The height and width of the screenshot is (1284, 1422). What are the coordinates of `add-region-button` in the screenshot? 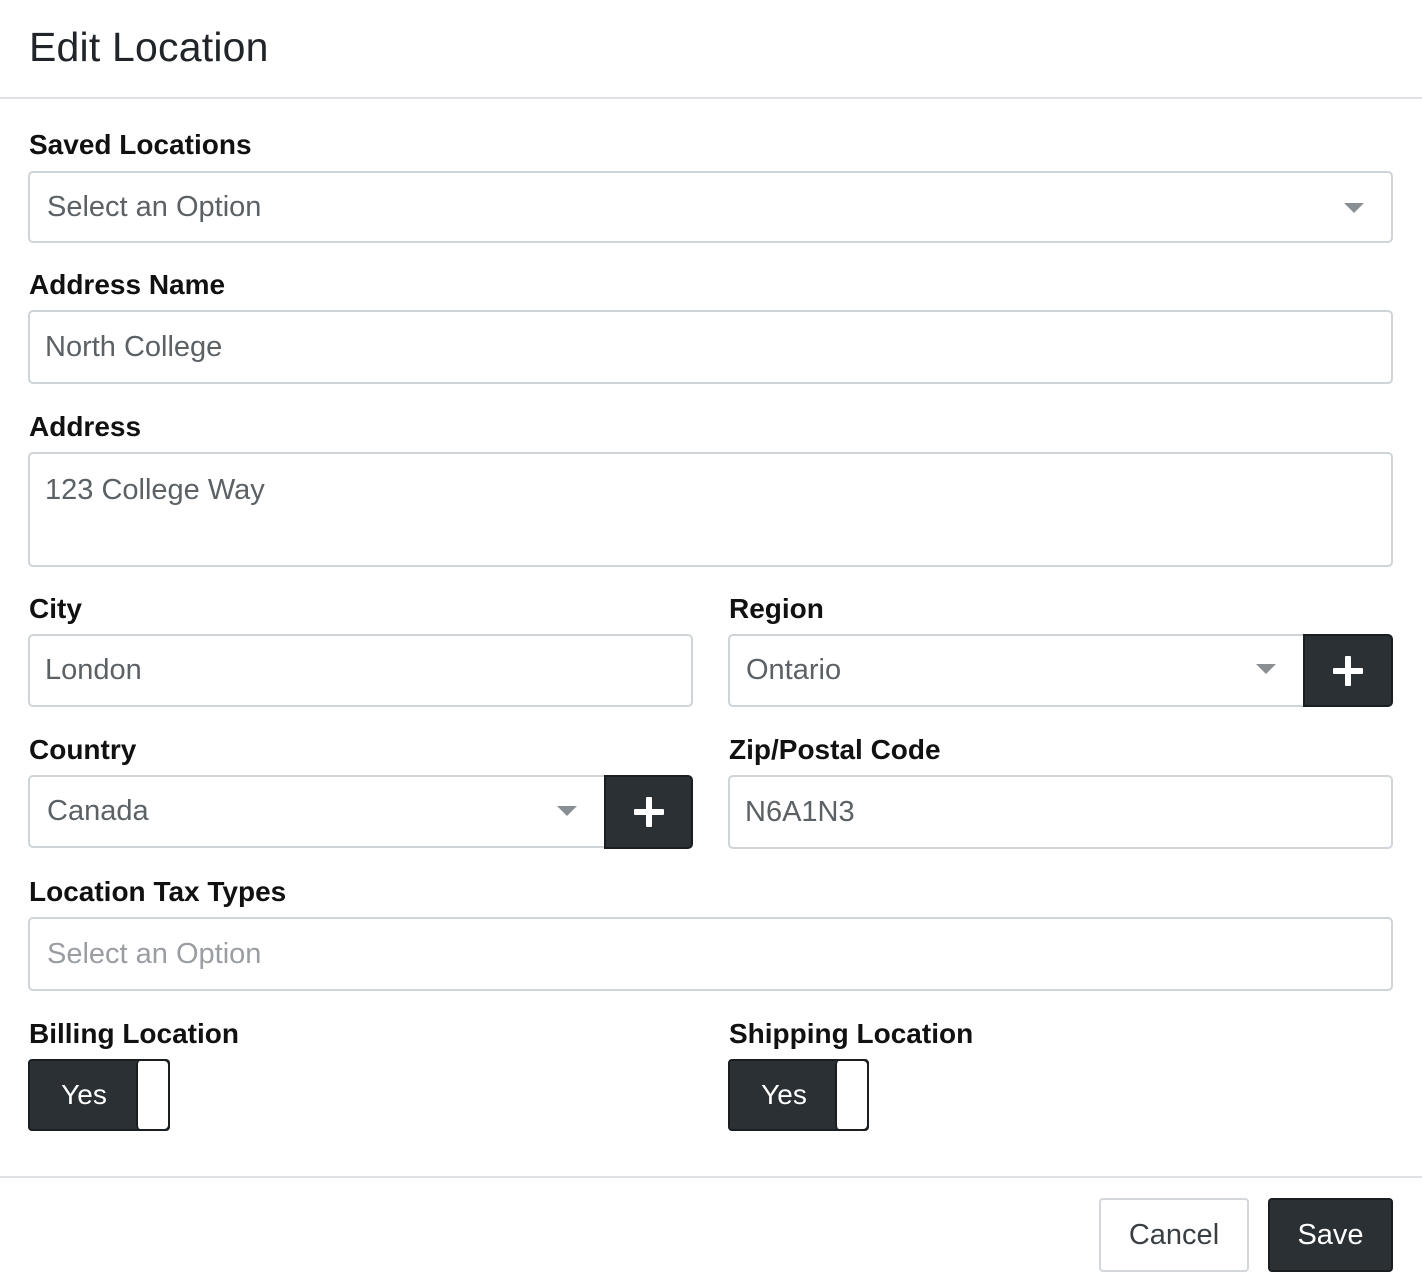 It's located at (1348, 670).